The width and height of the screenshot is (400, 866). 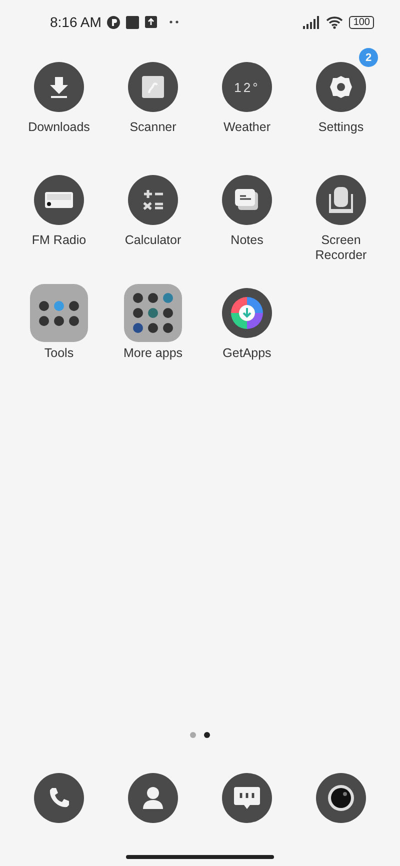 What do you see at coordinates (311, 22) in the screenshot?
I see `signal-icon` at bounding box center [311, 22].